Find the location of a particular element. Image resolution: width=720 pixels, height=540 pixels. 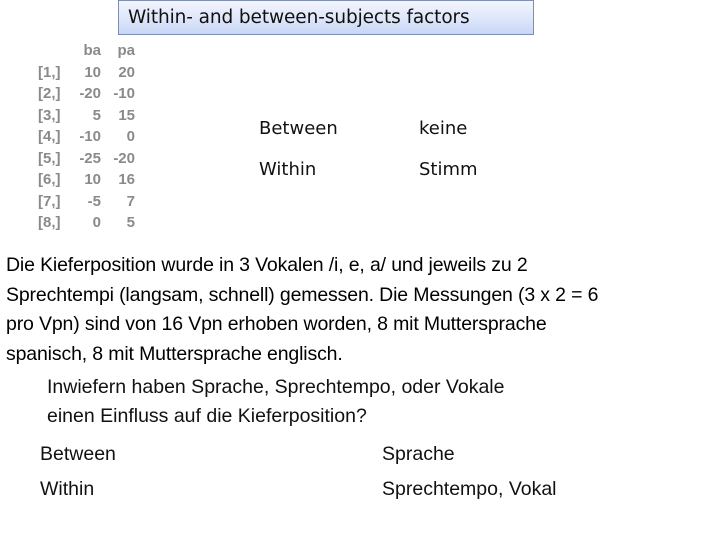

matrix-row: [4,] -10 0 is located at coordinates (86, 137).